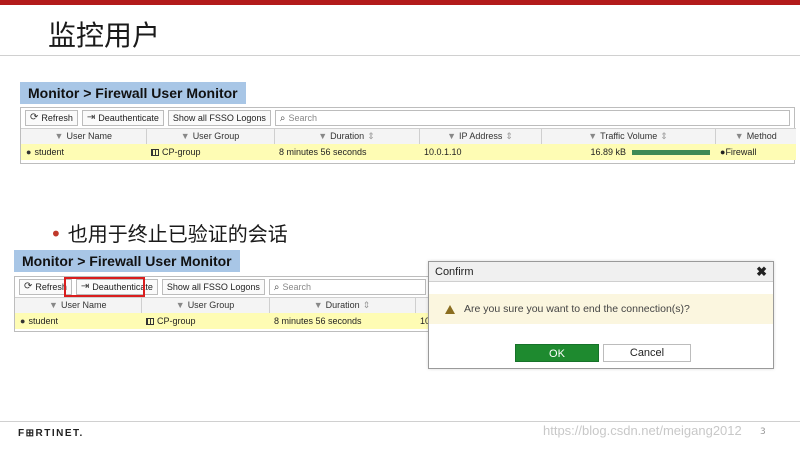 The width and height of the screenshot is (800, 450). Describe the element at coordinates (557, 353) in the screenshot. I see `ok-button: OK` at that location.